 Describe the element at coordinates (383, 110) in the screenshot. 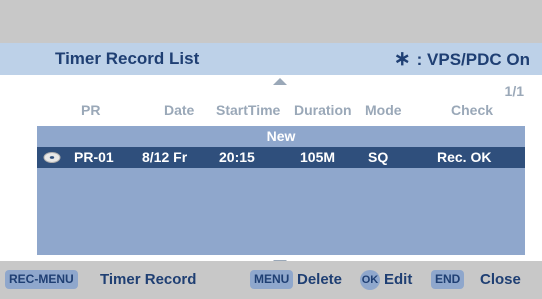

I see `column-header-mode: Mode` at that location.